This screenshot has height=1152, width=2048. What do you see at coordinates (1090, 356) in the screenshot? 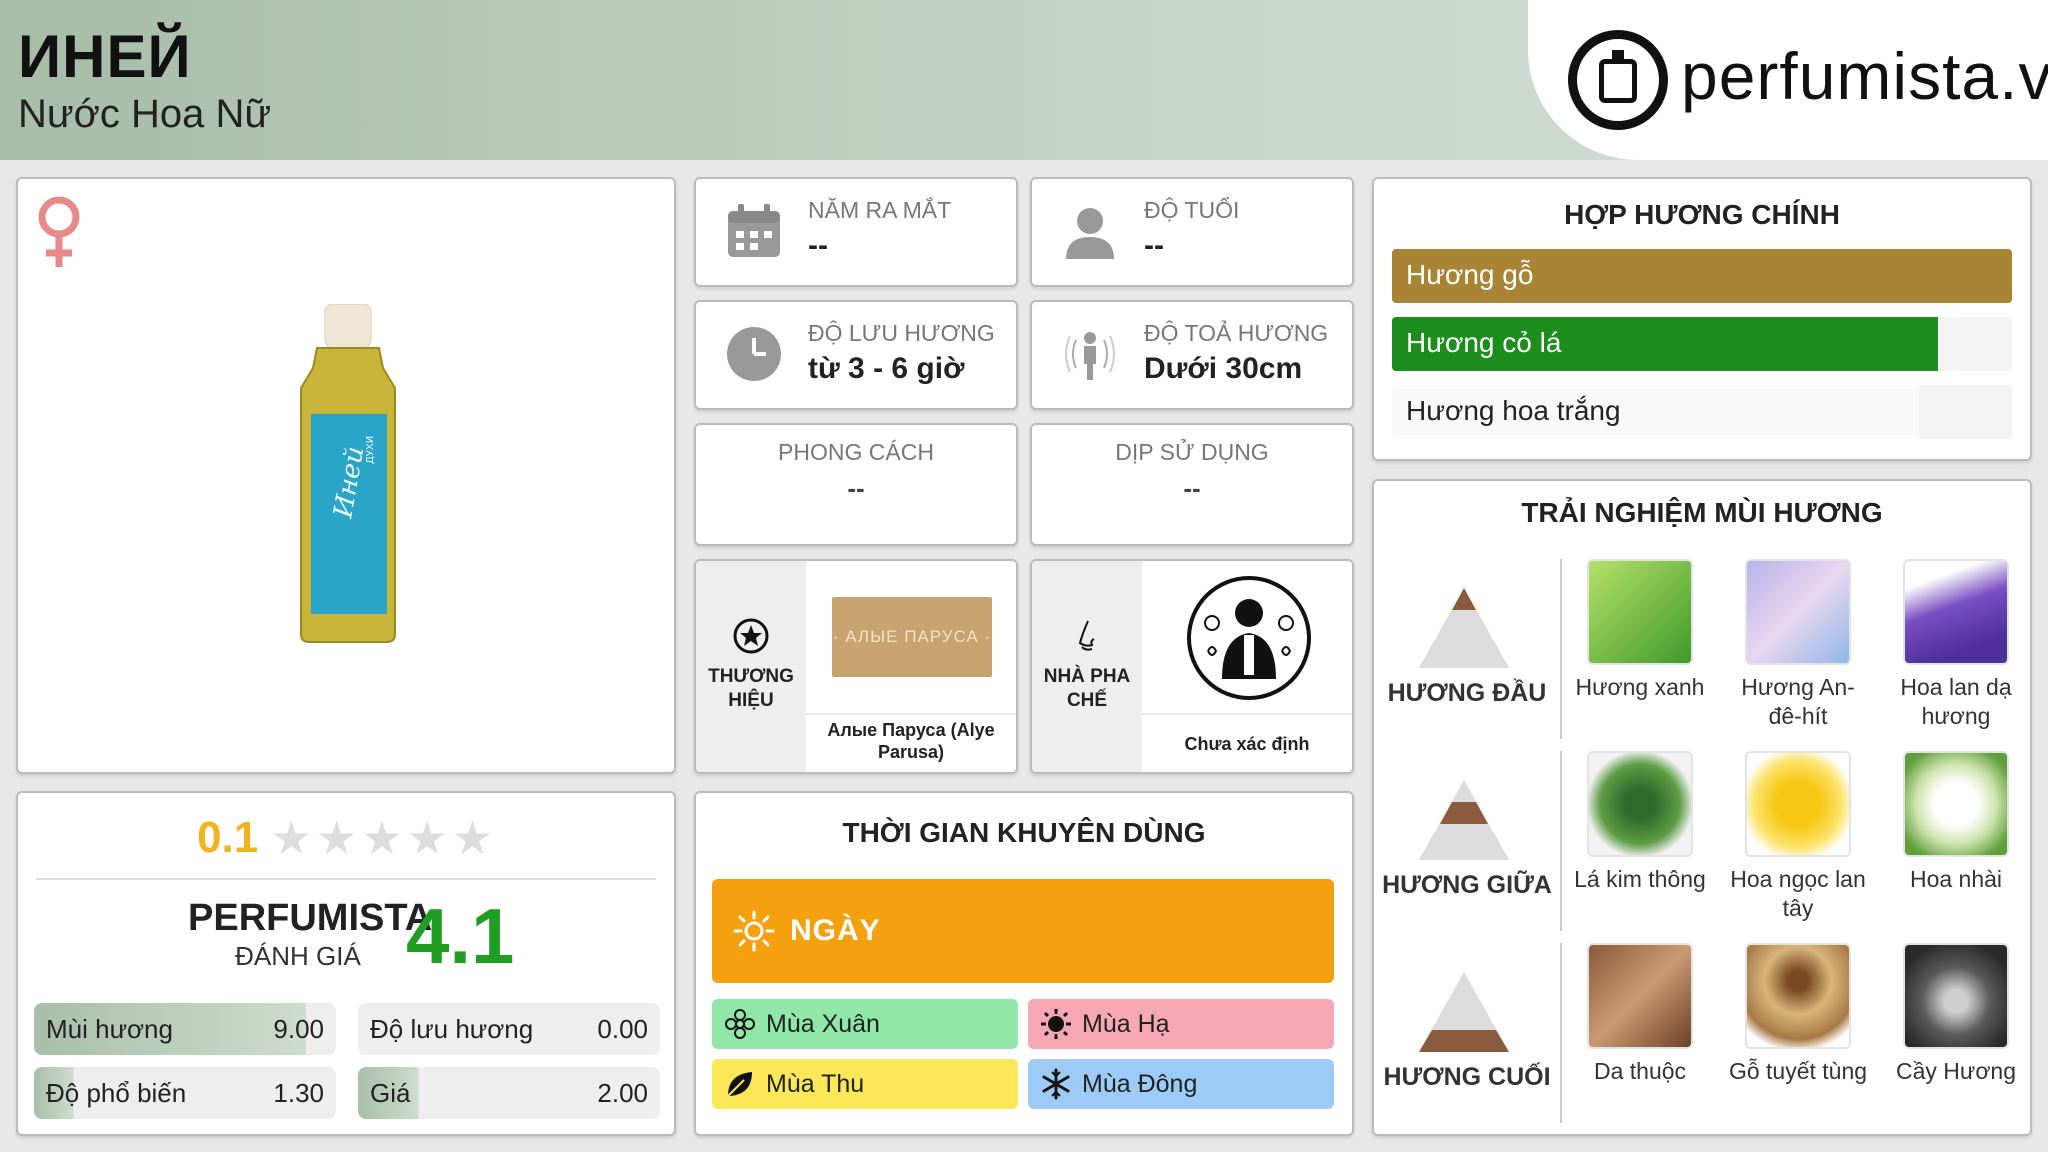
I see `sillage-person-icon` at bounding box center [1090, 356].